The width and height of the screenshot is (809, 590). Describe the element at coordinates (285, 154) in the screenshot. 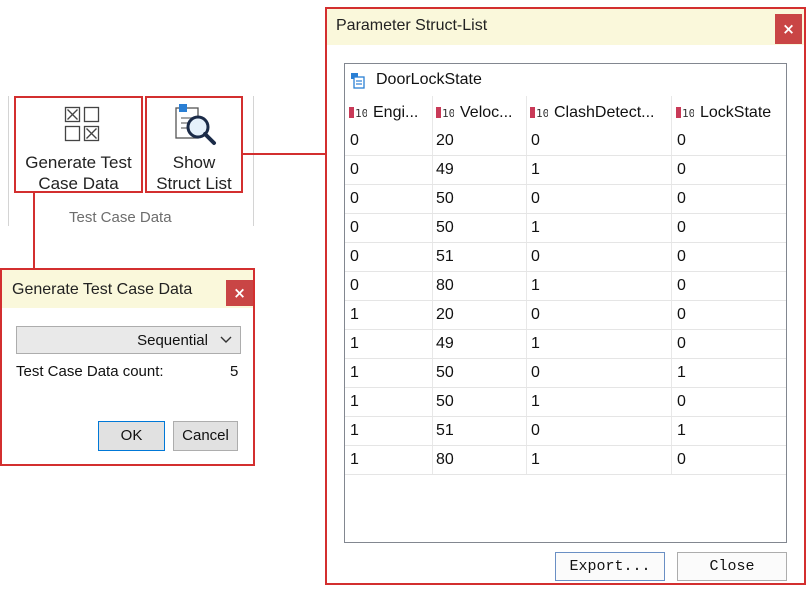

I see `connector-line-show` at that location.